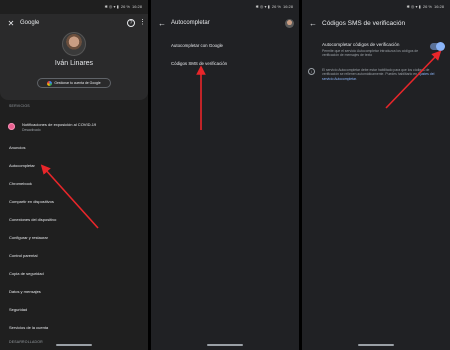 Image resolution: width=450 pixels, height=350 pixels. What do you see at coordinates (311, 71) in the screenshot?
I see `info-icon: i` at bounding box center [311, 71].